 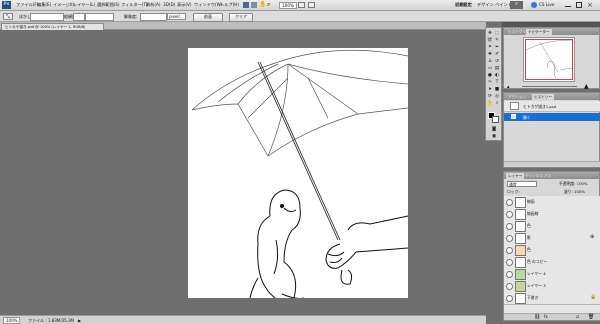 What do you see at coordinates (301, 5) in the screenshot?
I see `arrange-docs-icon` at bounding box center [301, 5].